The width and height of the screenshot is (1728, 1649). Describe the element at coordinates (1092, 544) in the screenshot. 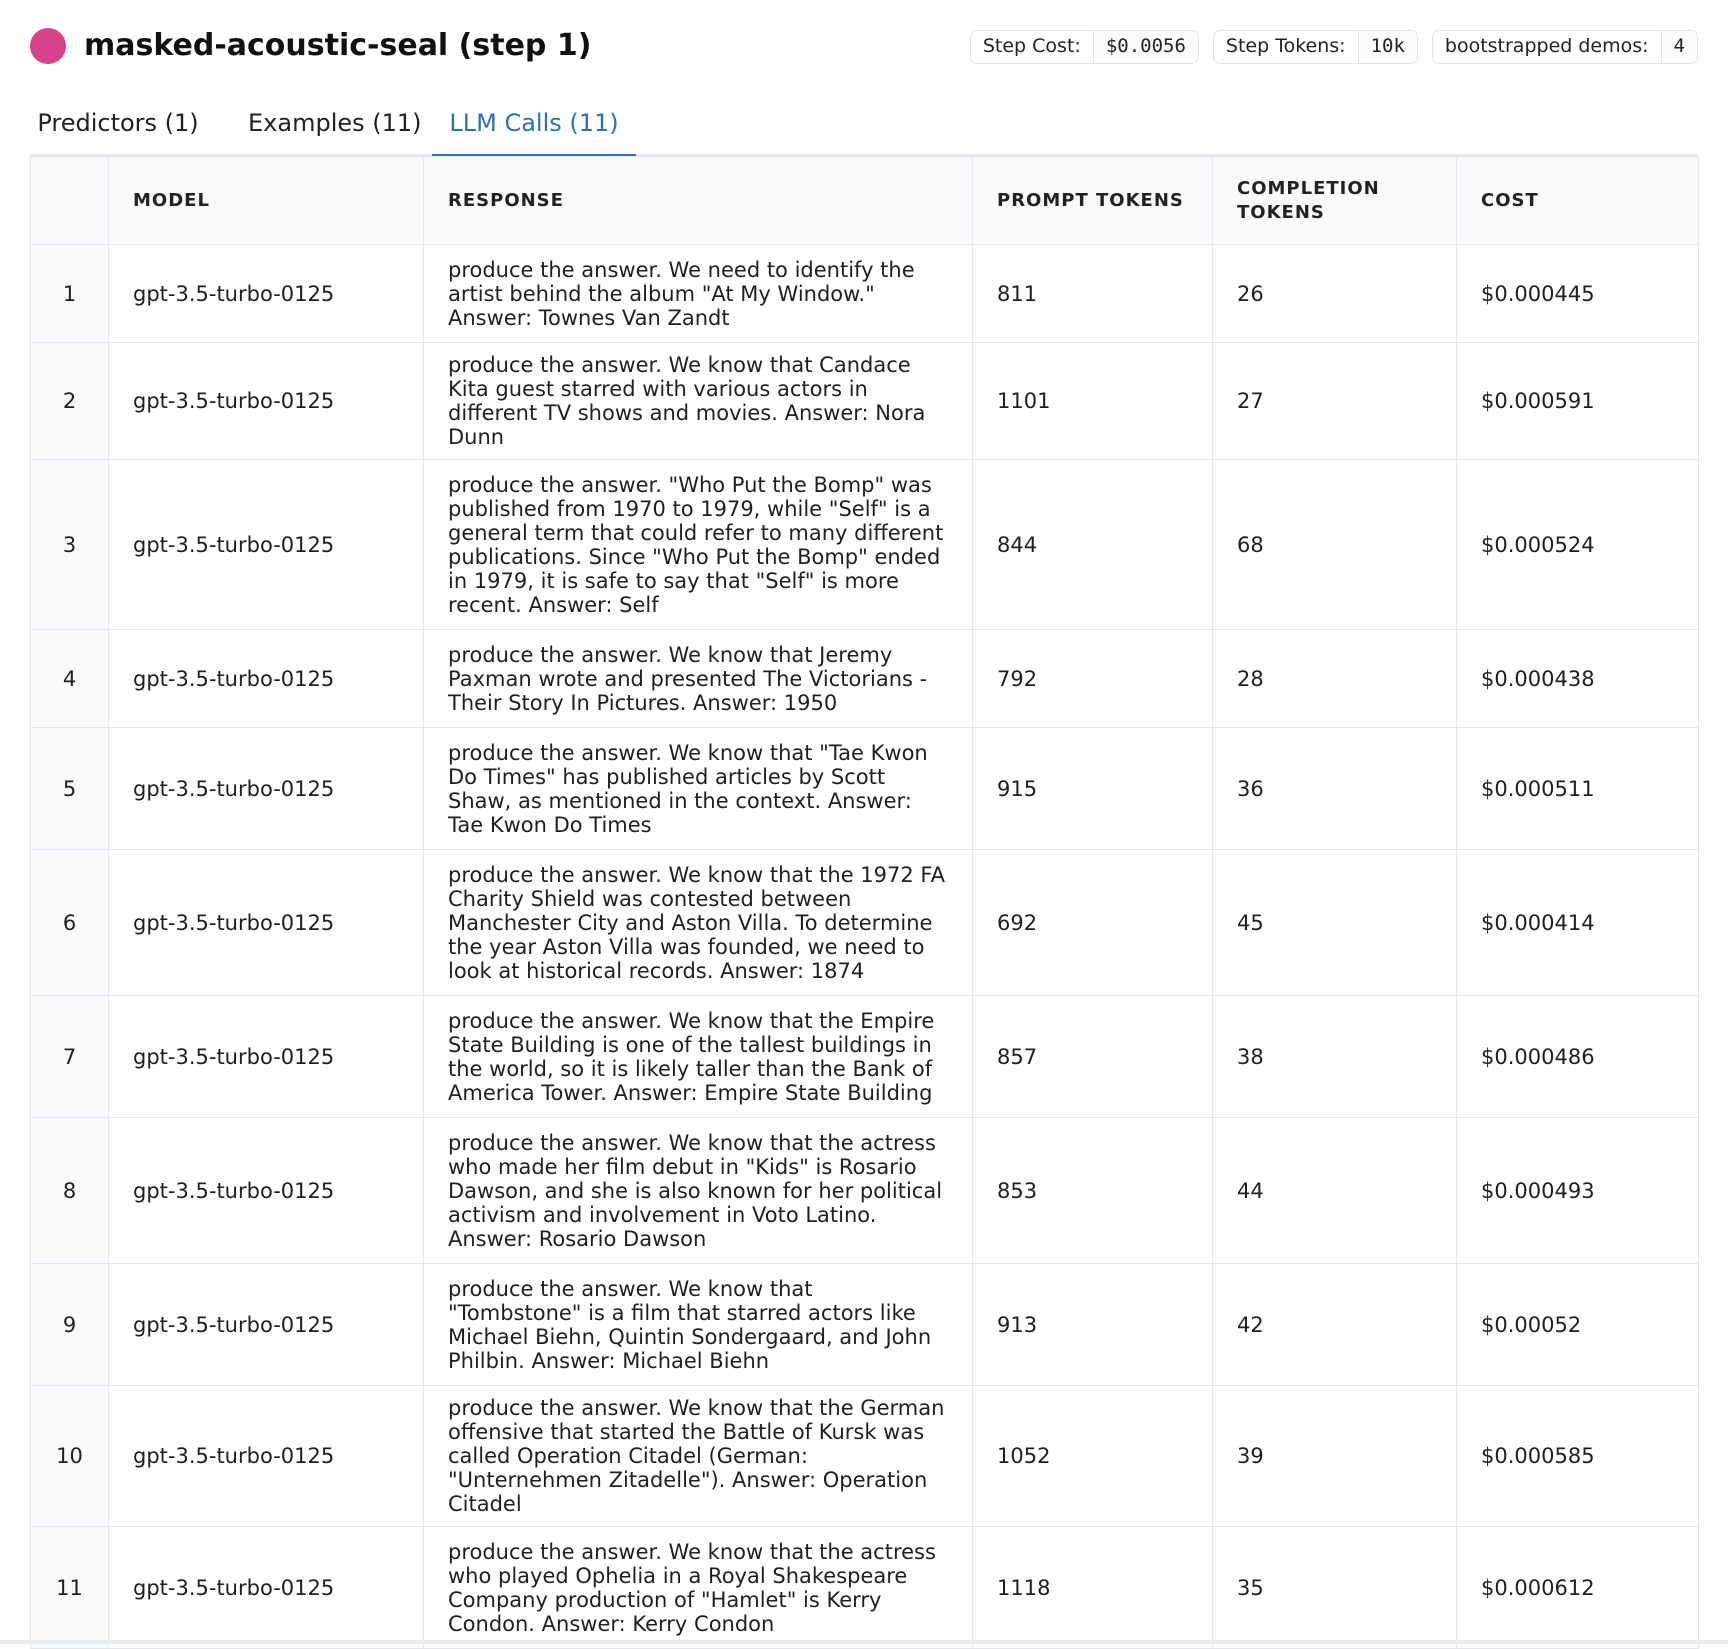

I see `row-prompt-tokens: 844` at that location.